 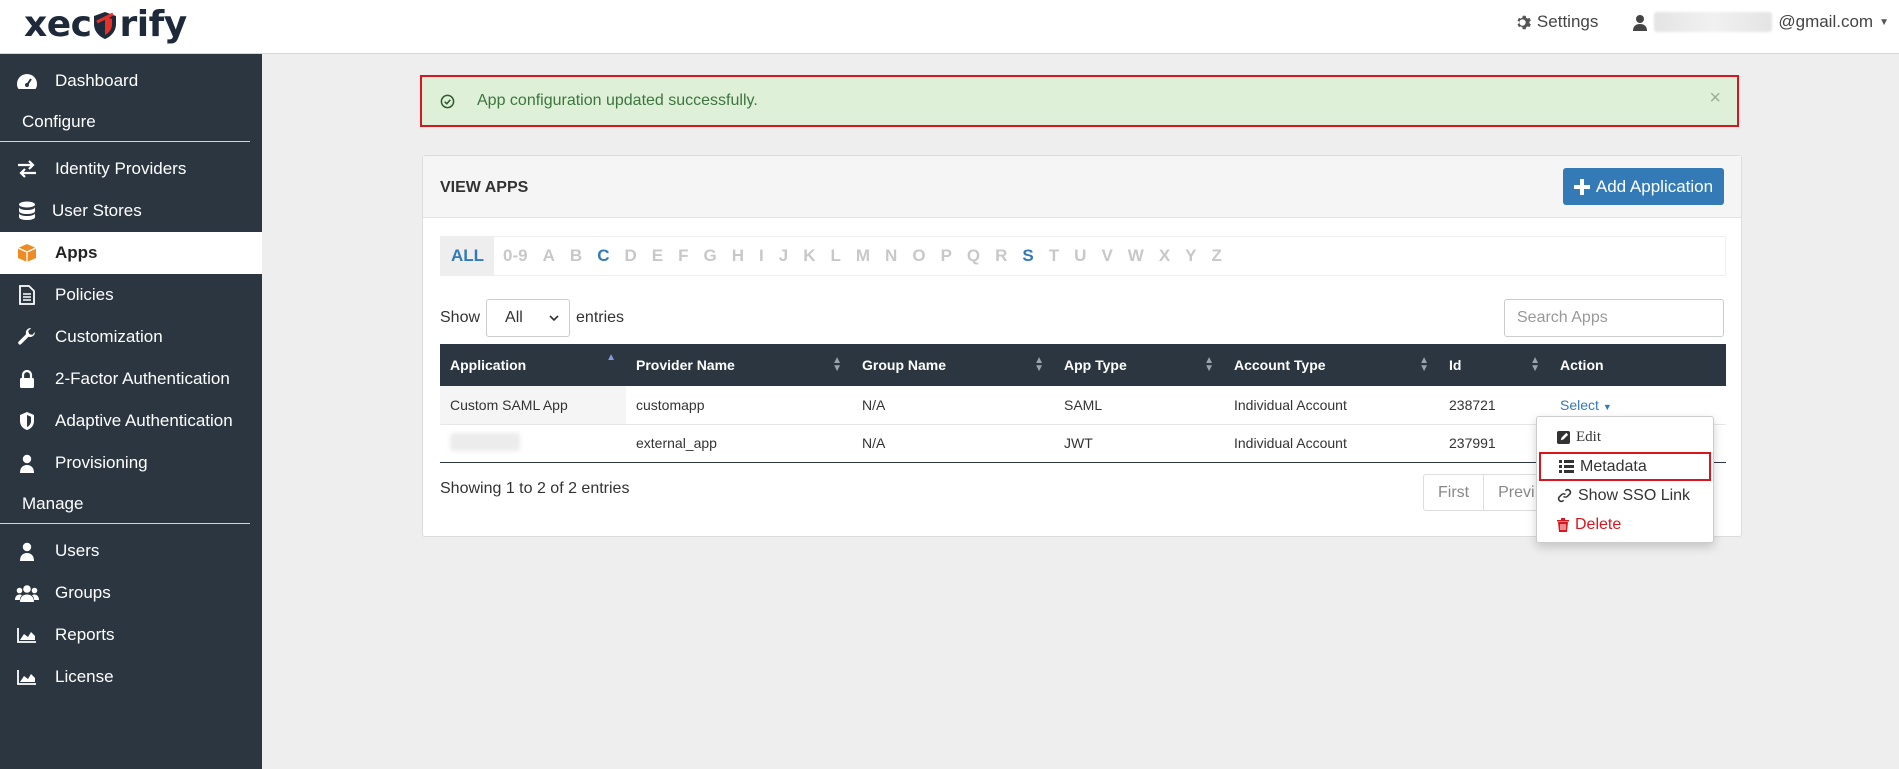 What do you see at coordinates (1209, 364) in the screenshot?
I see `sort-icon: ▲ ▼` at bounding box center [1209, 364].